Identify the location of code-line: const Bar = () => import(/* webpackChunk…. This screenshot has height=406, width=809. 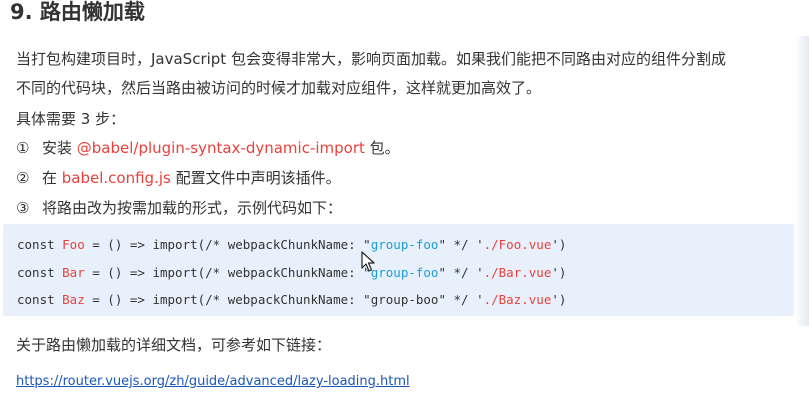
(291, 273).